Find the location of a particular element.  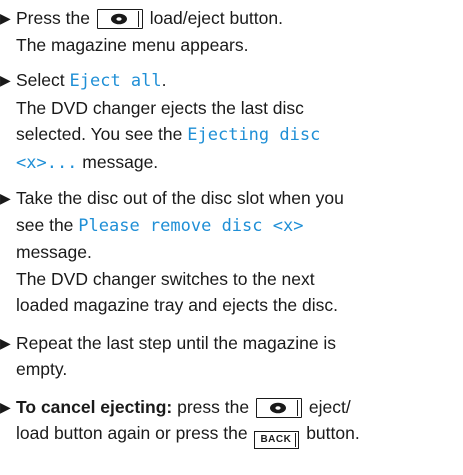

step-text: selected. You see the is located at coordinates (99, 134).